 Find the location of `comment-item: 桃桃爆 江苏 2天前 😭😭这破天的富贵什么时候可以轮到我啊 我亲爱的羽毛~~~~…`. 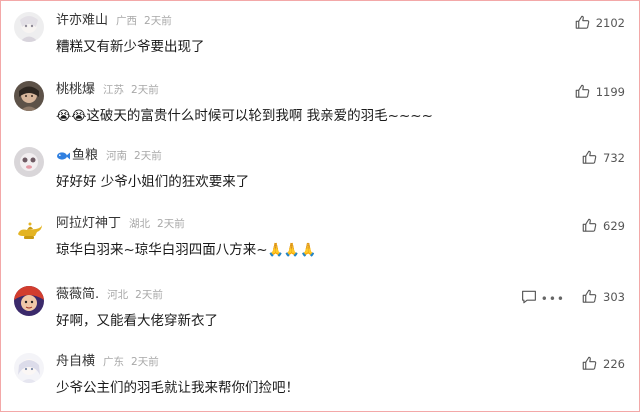

comment-item: 桃桃爆 江苏 2天前 😭😭这破天的富贵什么时候可以轮到我啊 我亲爱的羽毛~~~~… is located at coordinates (320, 111).